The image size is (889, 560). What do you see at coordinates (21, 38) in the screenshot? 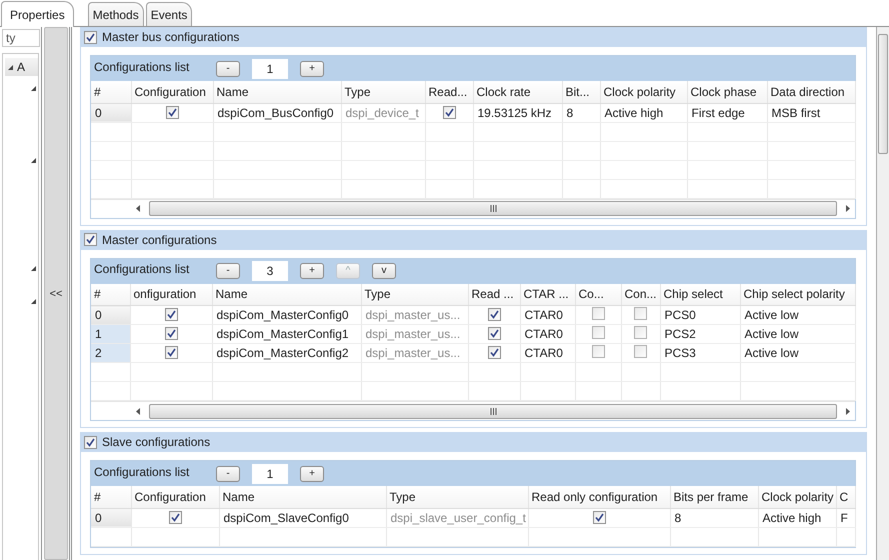
I see `filter-field: ty` at bounding box center [21, 38].